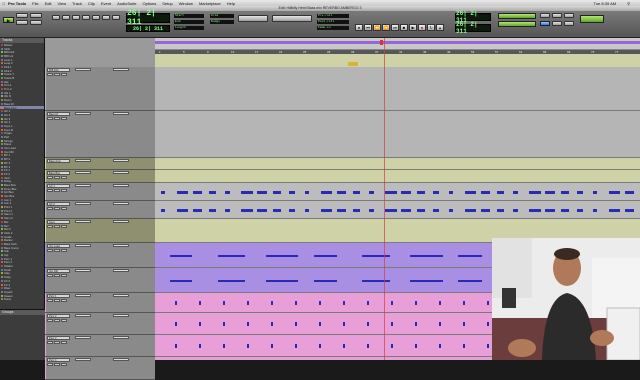  Describe the element at coordinates (545, 23) in the screenshot. I see `conductor-button` at that location.